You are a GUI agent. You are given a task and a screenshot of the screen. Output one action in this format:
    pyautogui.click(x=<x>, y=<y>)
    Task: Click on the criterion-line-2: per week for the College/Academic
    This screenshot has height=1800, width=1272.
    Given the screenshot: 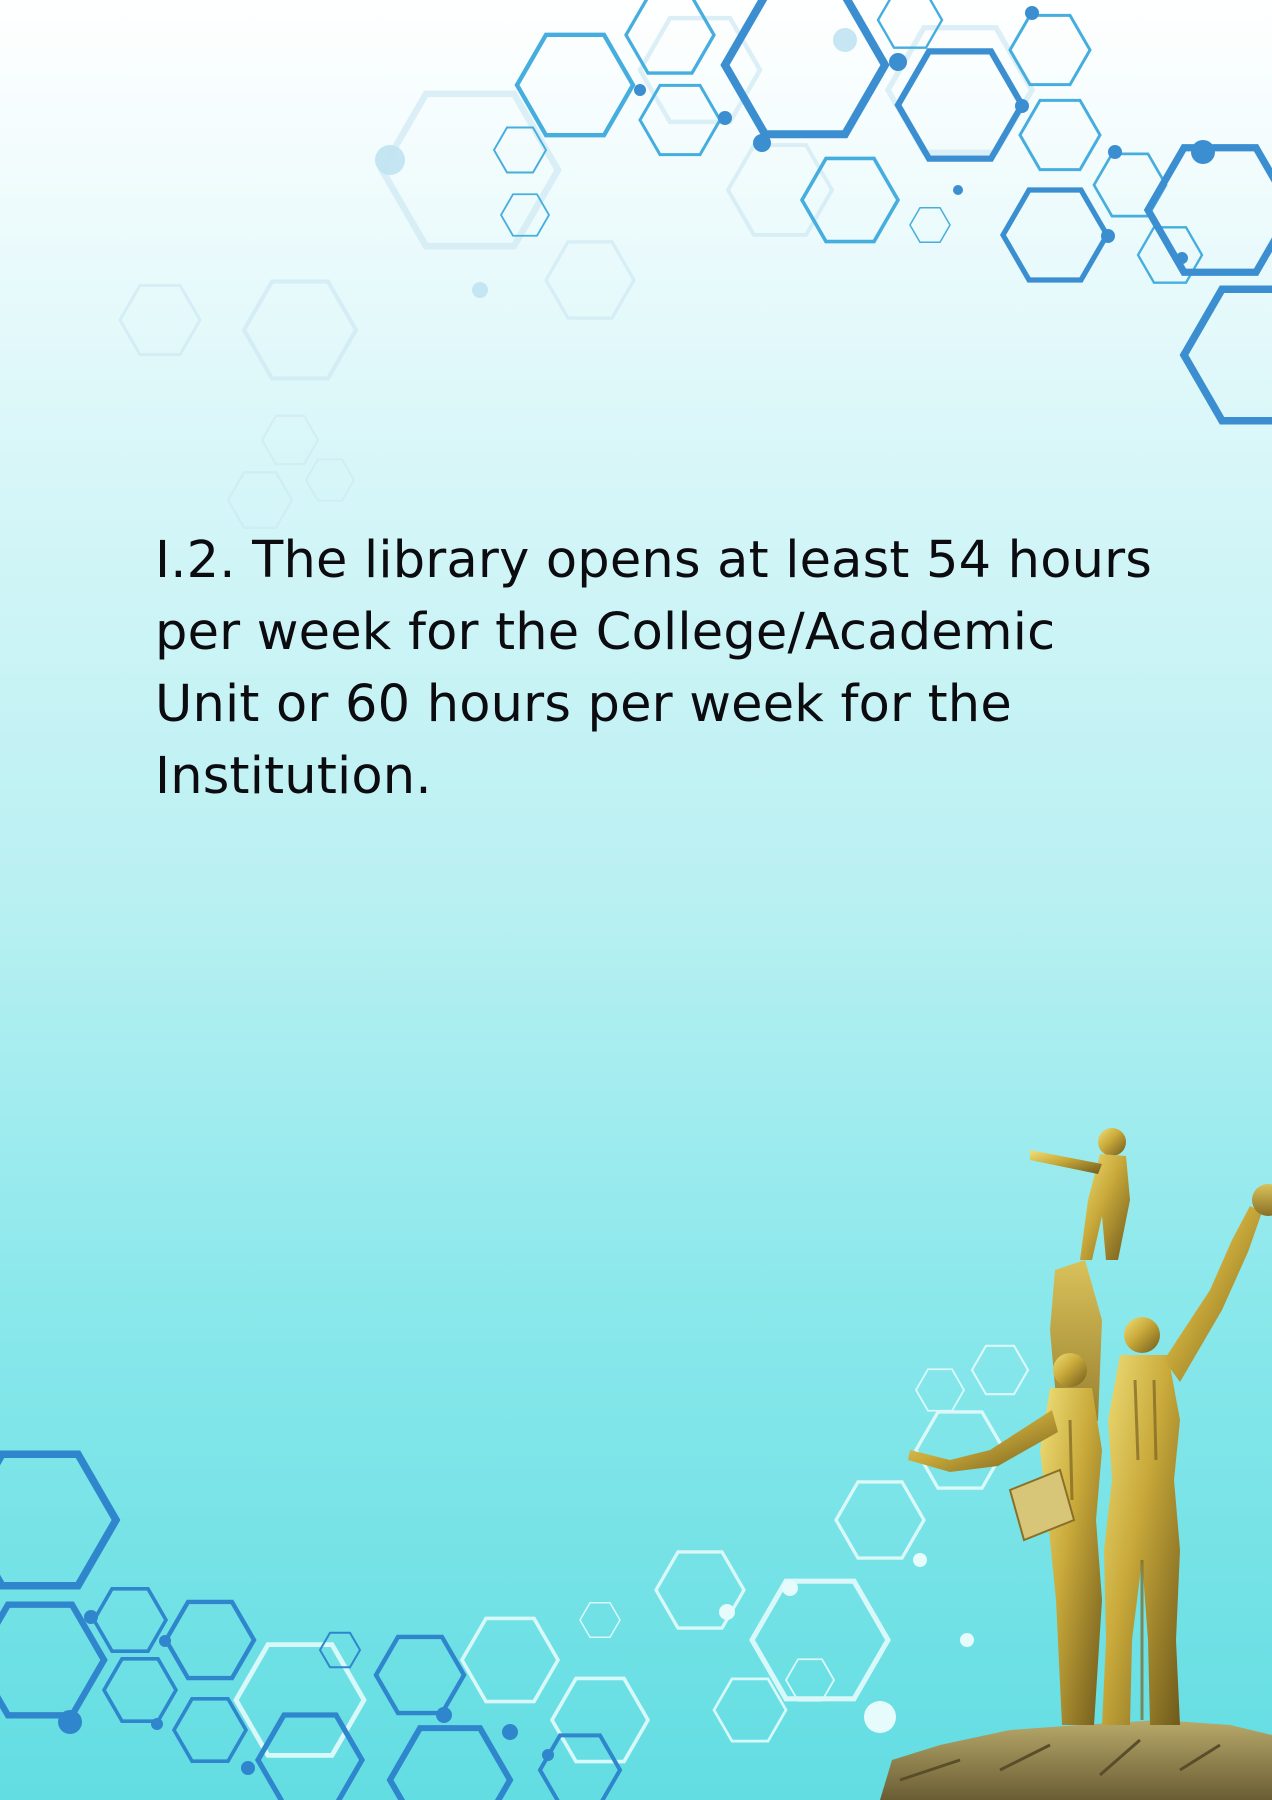 What is the action you would take?
    pyautogui.click(x=605, y=632)
    